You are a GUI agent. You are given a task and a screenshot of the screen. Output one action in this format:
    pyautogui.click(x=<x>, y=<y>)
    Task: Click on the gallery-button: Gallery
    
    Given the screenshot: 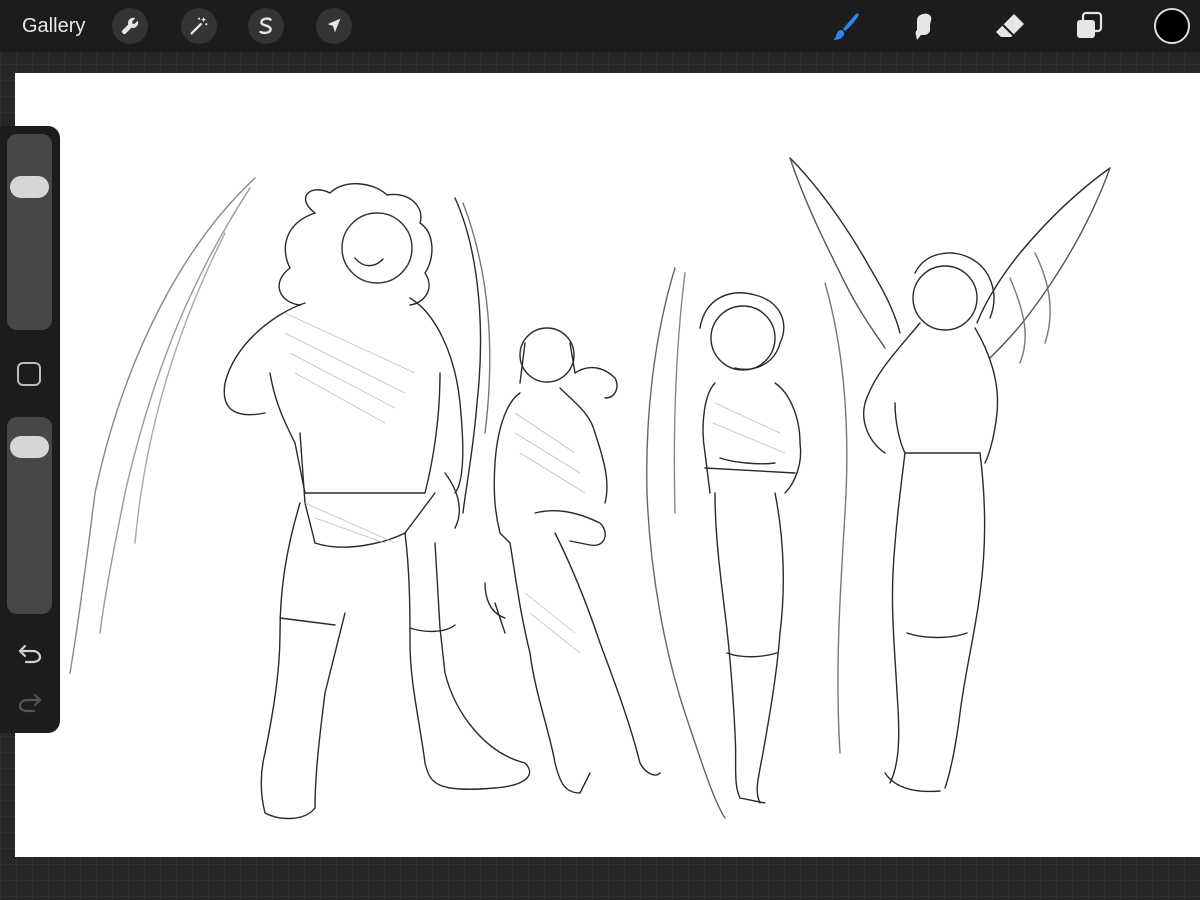 What is the action you would take?
    pyautogui.click(x=53, y=26)
    